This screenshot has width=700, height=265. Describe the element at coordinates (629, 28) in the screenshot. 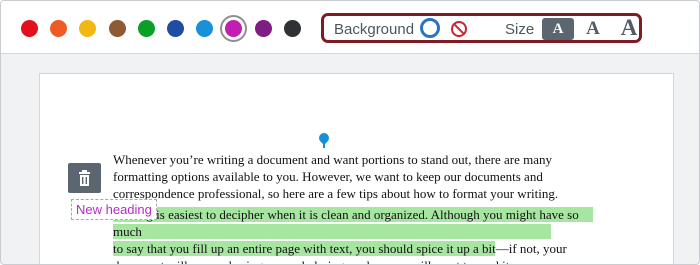

I see `size-large-button: A` at that location.